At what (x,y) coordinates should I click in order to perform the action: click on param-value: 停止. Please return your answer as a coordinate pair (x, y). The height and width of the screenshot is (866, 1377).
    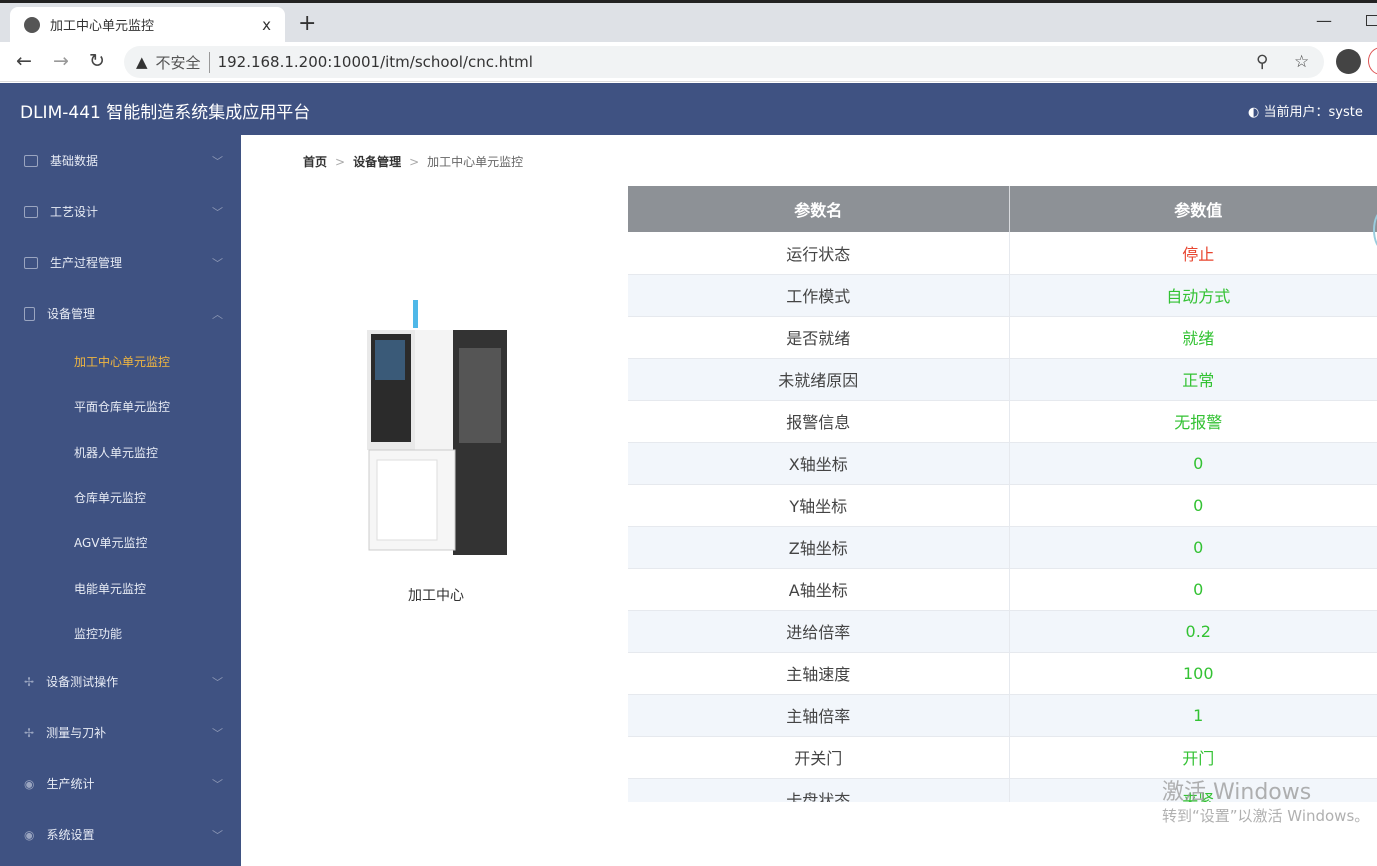
    Looking at the image, I should click on (1193, 253).